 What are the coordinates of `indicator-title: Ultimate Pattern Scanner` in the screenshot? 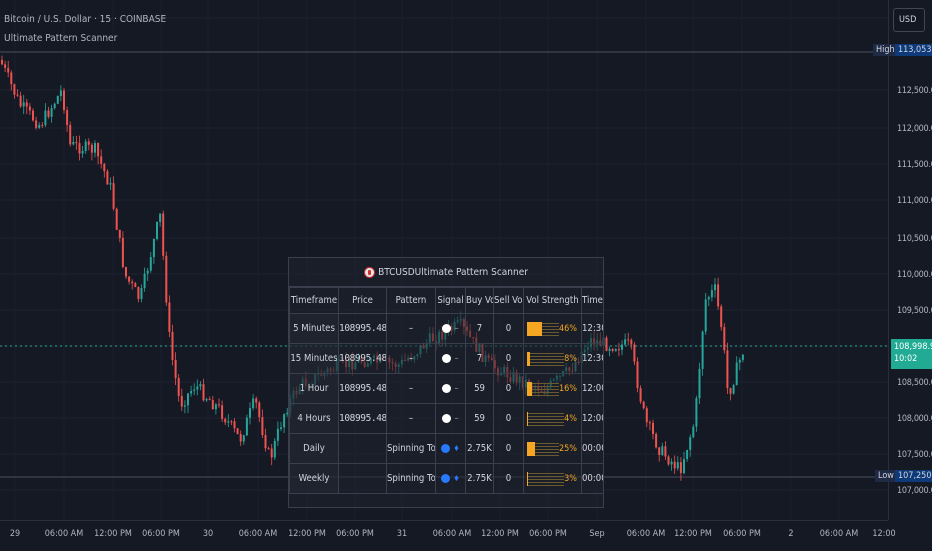 It's located at (60, 38).